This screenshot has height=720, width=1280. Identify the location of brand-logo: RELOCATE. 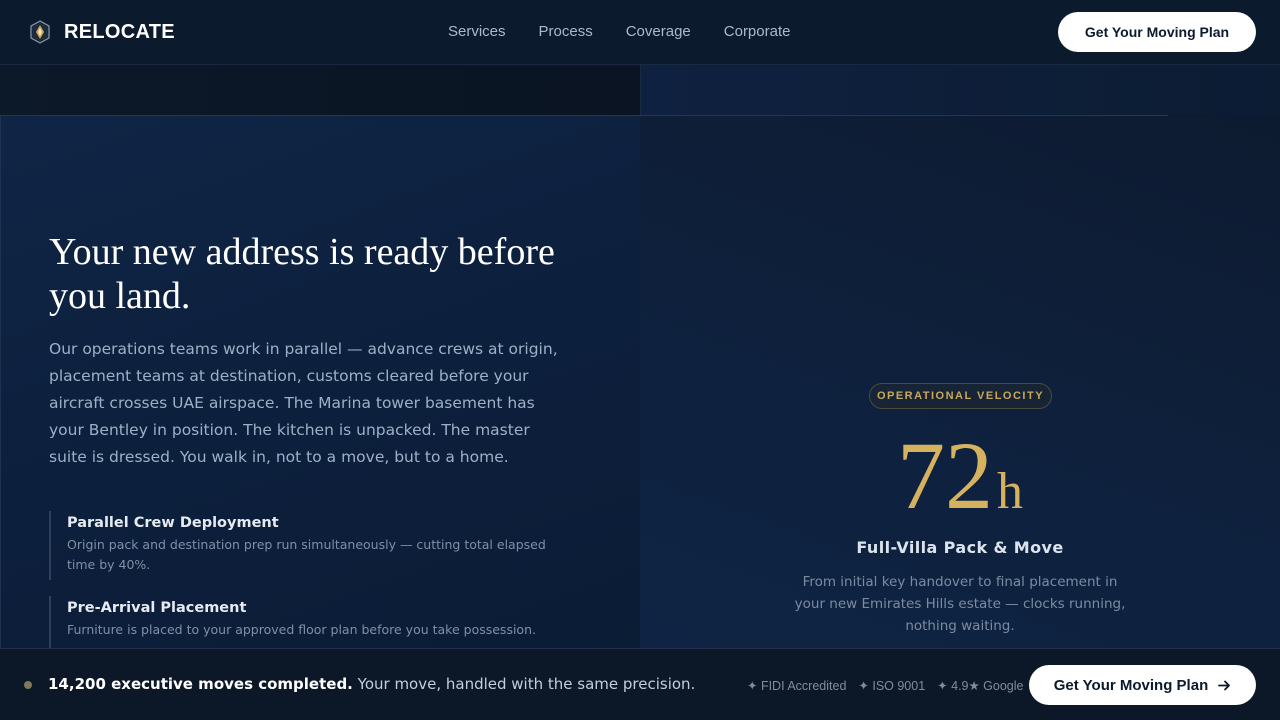
(101, 32).